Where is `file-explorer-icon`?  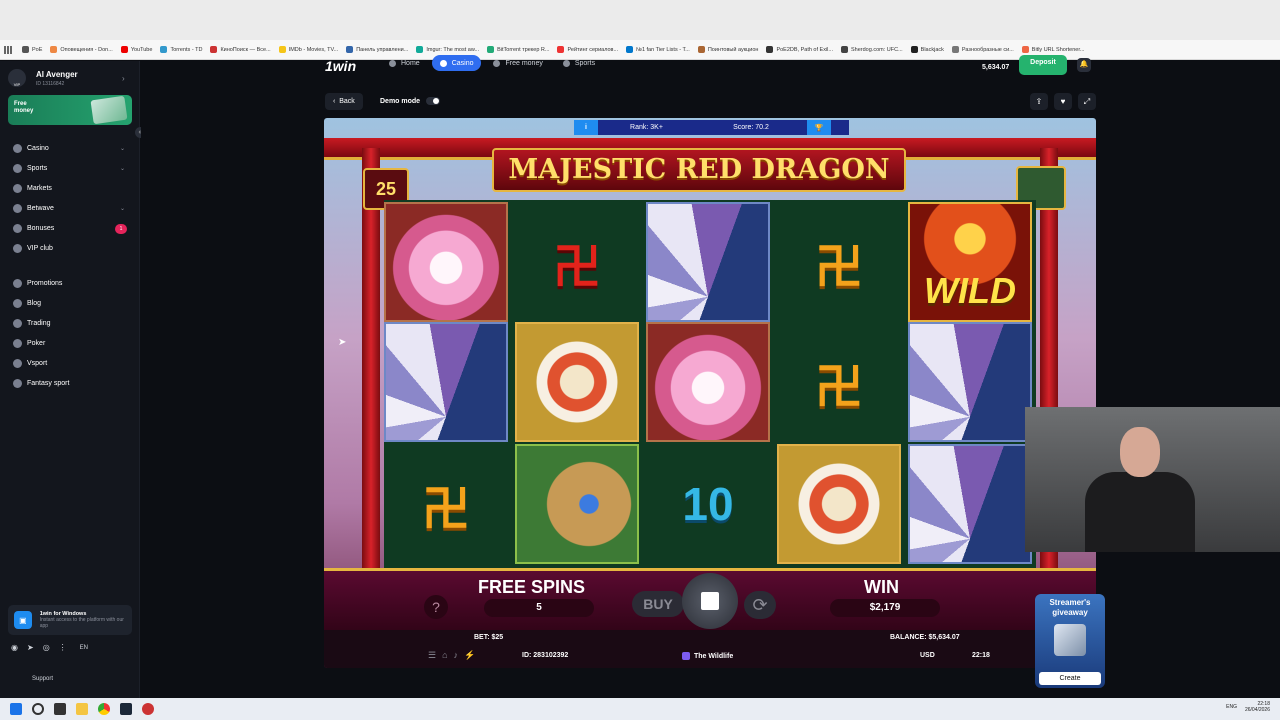
file-explorer-icon is located at coordinates (82, 709).